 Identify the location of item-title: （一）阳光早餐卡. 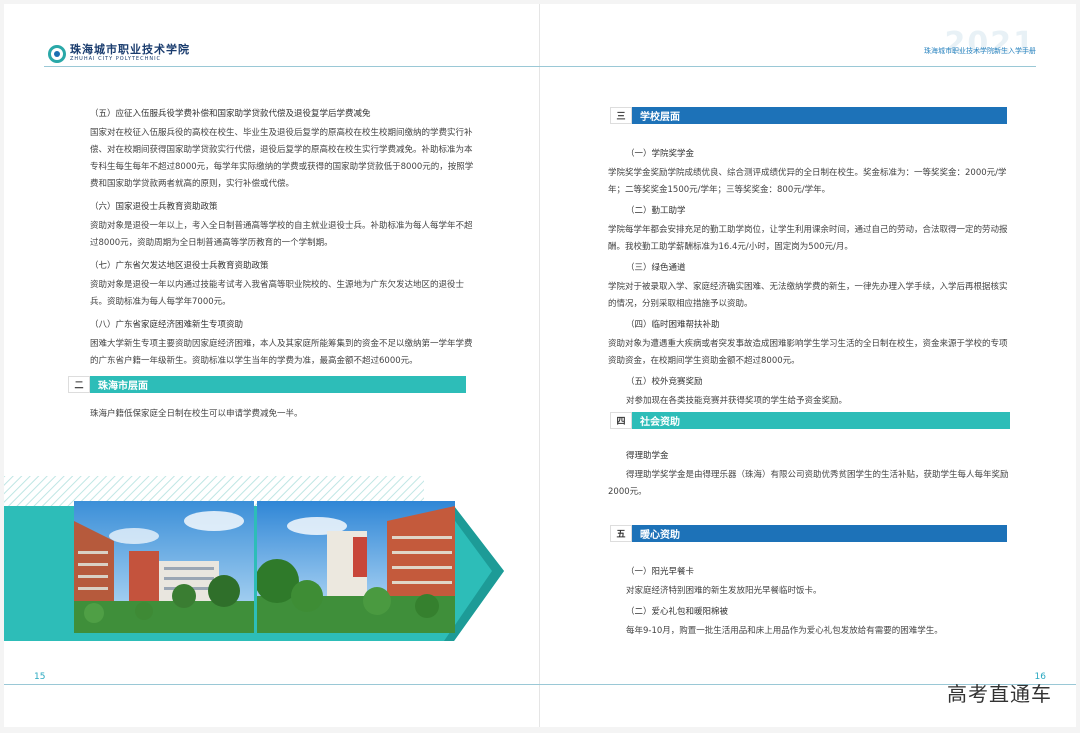
(660, 572).